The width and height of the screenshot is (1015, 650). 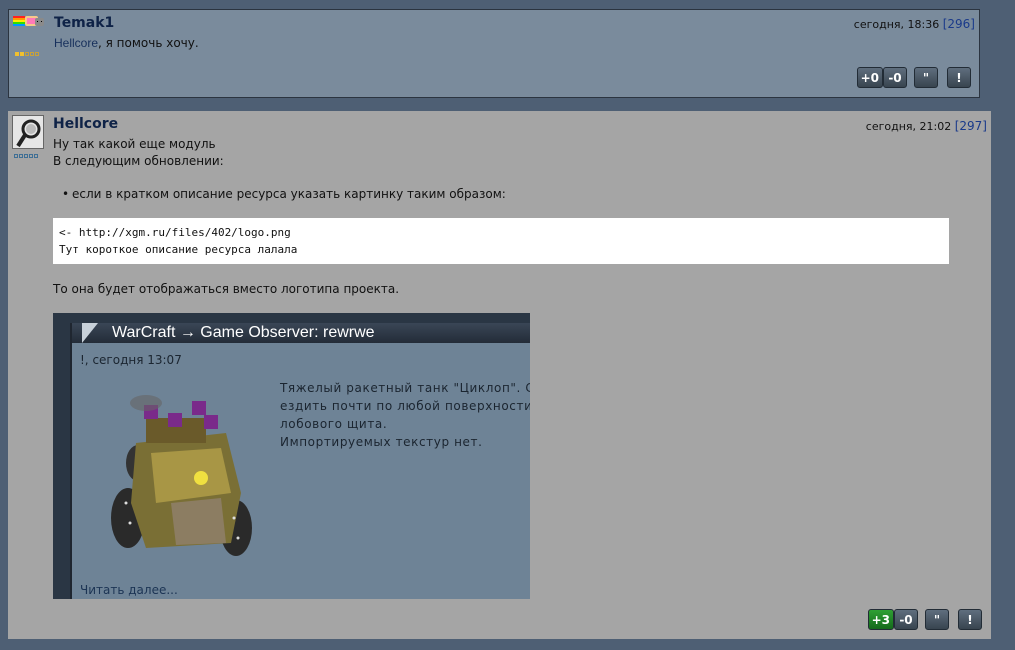 I want to click on mention-link: Hellcore, so click(x=76, y=43).